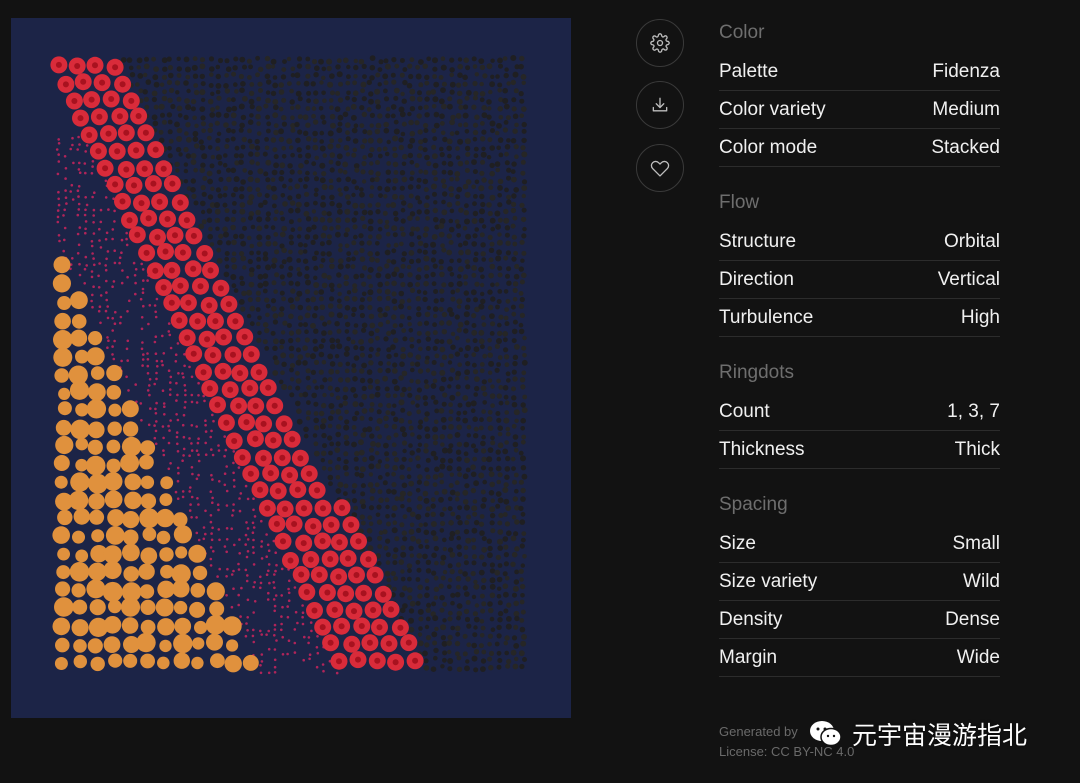 The width and height of the screenshot is (1080, 783). I want to click on property-row-count: Count 1, 3, 7, so click(859, 412).